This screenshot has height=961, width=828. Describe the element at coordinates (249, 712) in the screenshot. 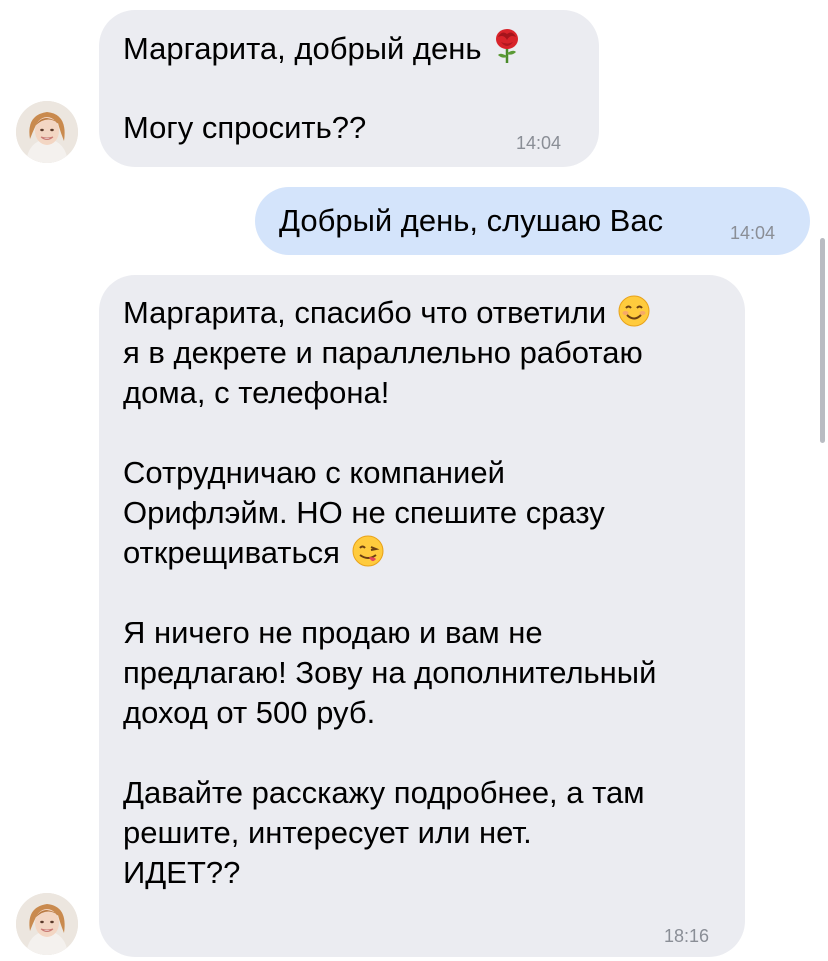

I see `message-text: доход от 500 руб.` at that location.